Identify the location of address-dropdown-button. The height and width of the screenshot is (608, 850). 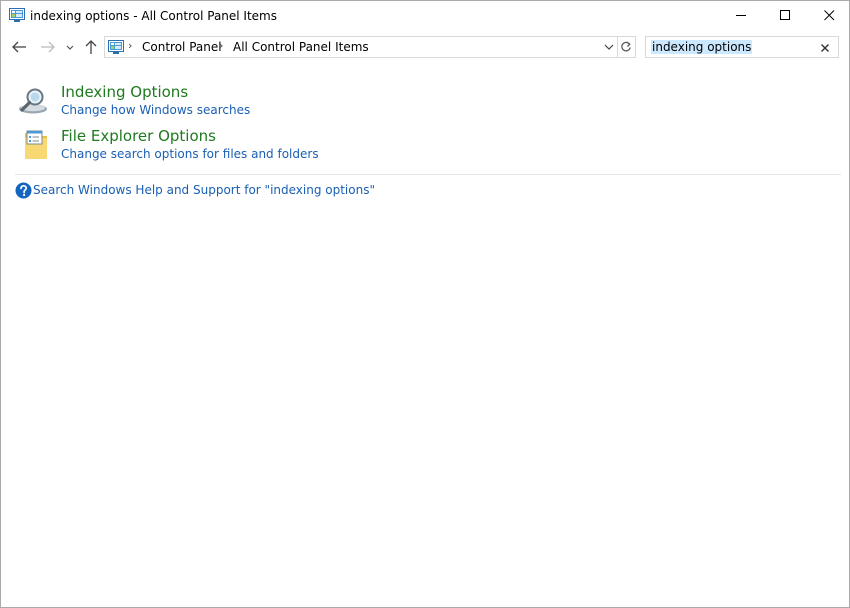
(609, 47).